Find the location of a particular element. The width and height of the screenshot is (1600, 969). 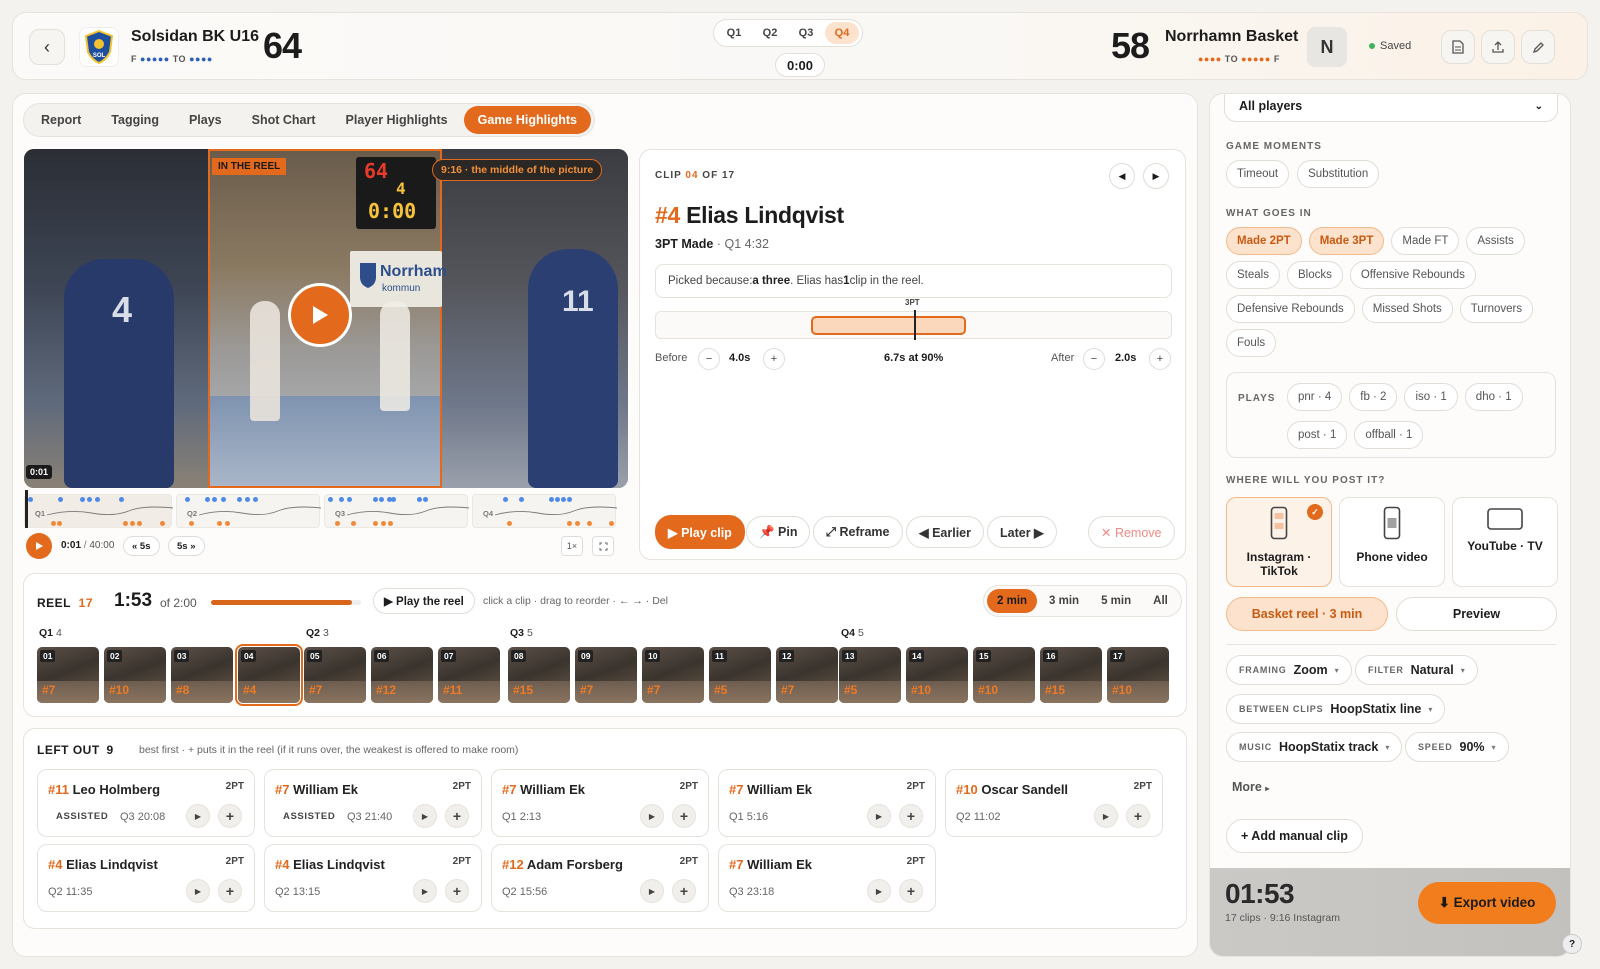

pin-button: 📌 Pin is located at coordinates (778, 532).